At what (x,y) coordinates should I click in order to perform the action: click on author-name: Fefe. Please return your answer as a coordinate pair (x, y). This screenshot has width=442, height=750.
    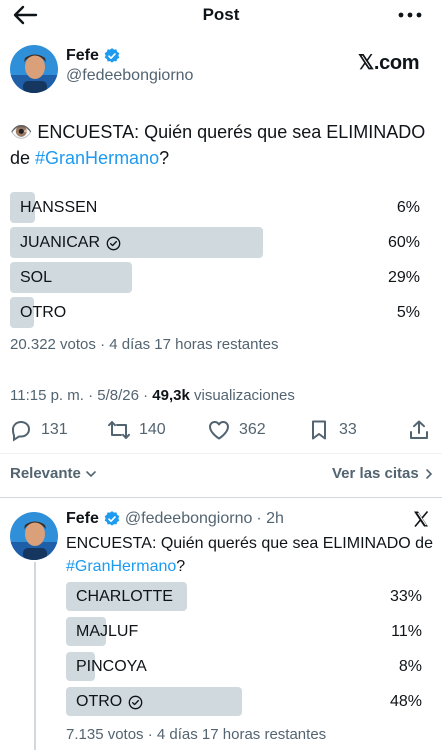
    Looking at the image, I should click on (82, 56).